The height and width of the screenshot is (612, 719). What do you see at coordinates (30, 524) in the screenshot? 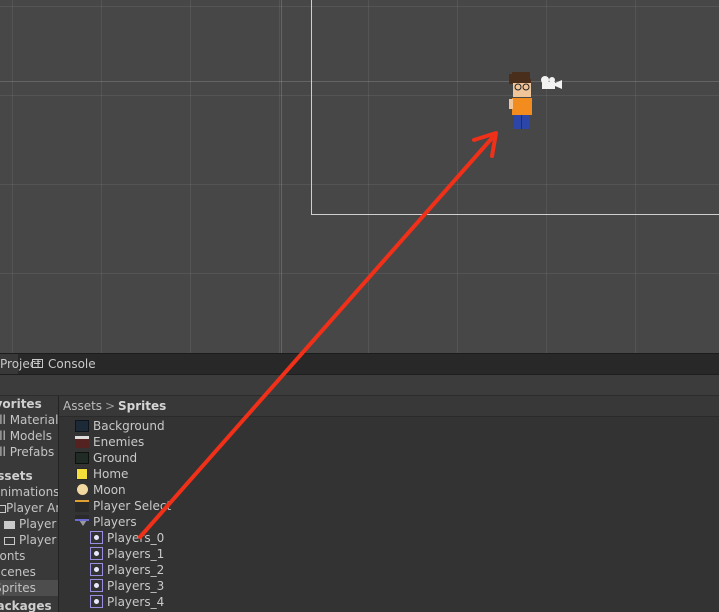
I see `tree-item-player-folder: Player` at bounding box center [30, 524].